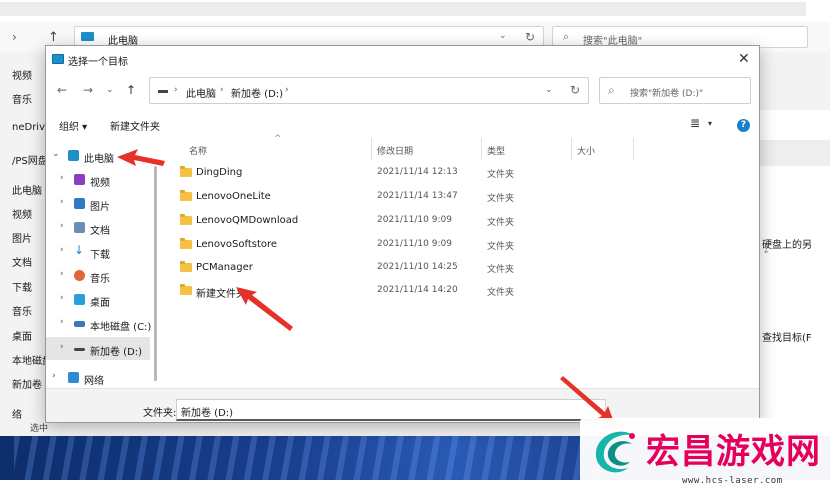 Image resolution: width=830 pixels, height=490 pixels. What do you see at coordinates (787, 336) in the screenshot?
I see `background-find-target-button: 查找目标(F` at bounding box center [787, 336].